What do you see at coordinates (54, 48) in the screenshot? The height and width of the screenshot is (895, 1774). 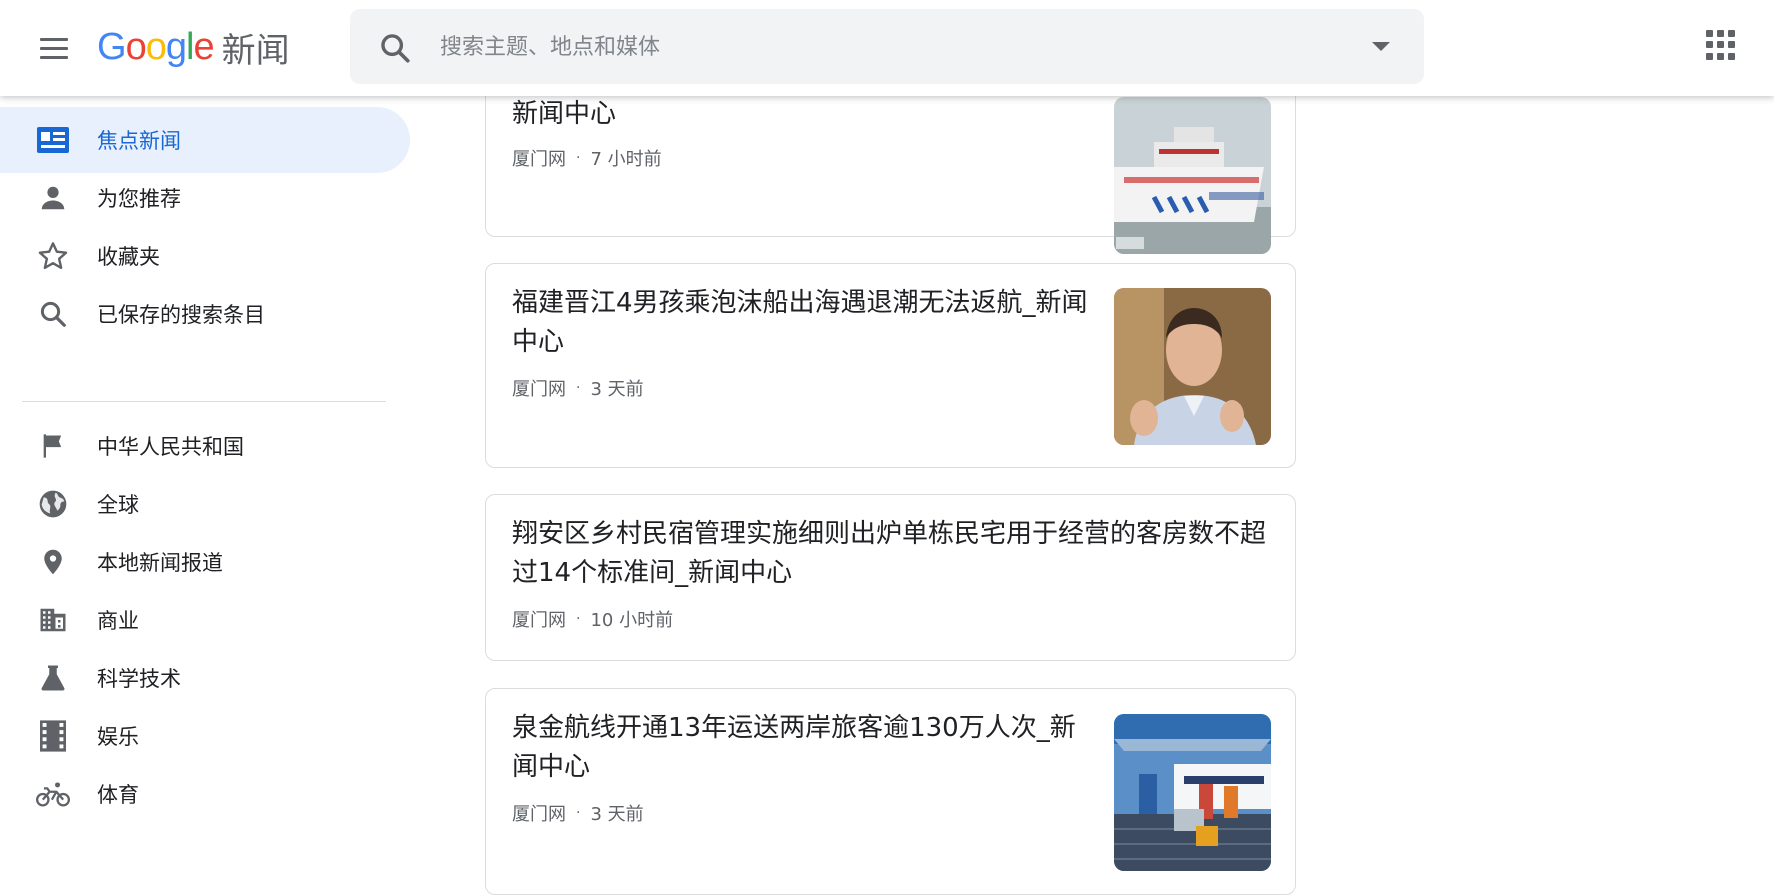 I see `hamburger-menu-icon` at bounding box center [54, 48].